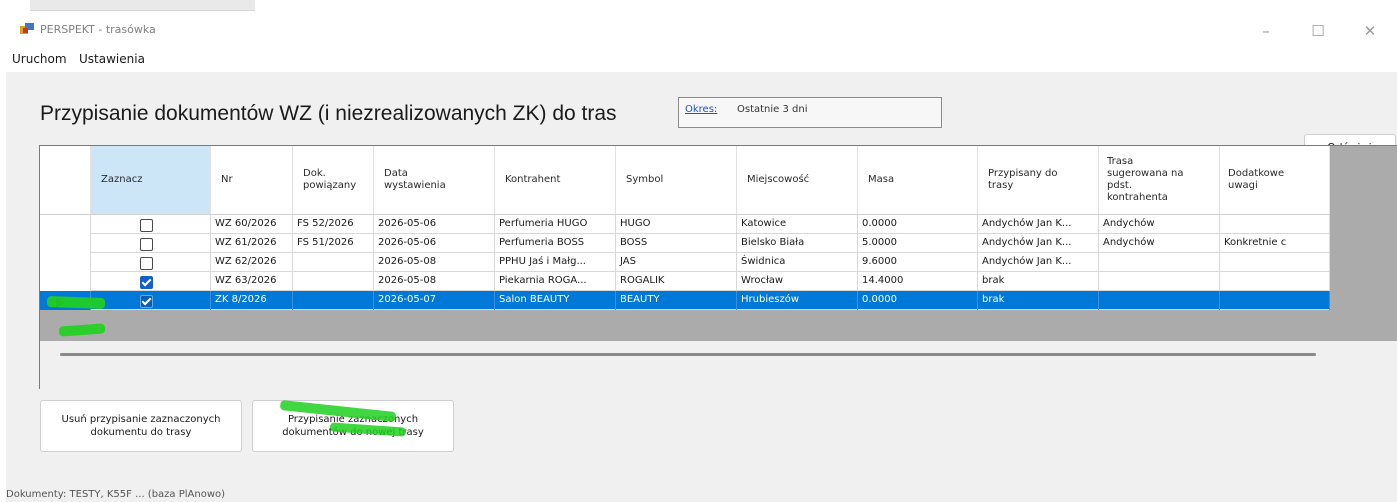 This screenshot has width=1397, height=502. What do you see at coordinates (1275, 180) in the screenshot?
I see `column-dodatkowe-uwagi: Dodatkowe uwagi` at bounding box center [1275, 180].